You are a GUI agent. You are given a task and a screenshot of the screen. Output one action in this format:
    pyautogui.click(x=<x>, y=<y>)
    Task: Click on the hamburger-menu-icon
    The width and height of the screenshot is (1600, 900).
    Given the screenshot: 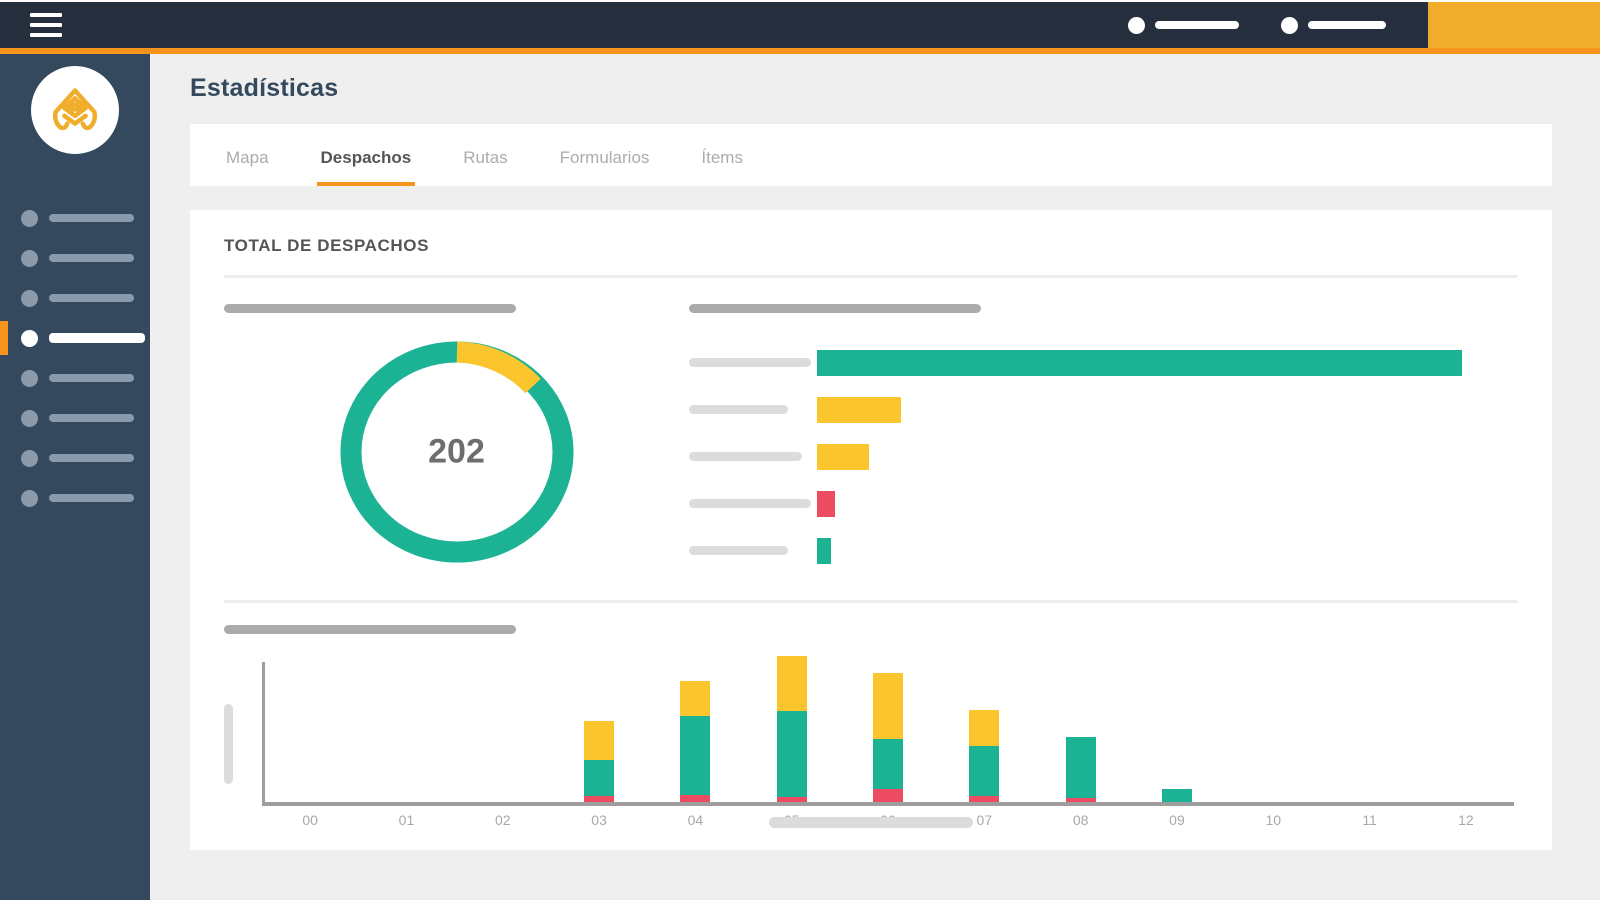 What is the action you would take?
    pyautogui.click(x=46, y=25)
    